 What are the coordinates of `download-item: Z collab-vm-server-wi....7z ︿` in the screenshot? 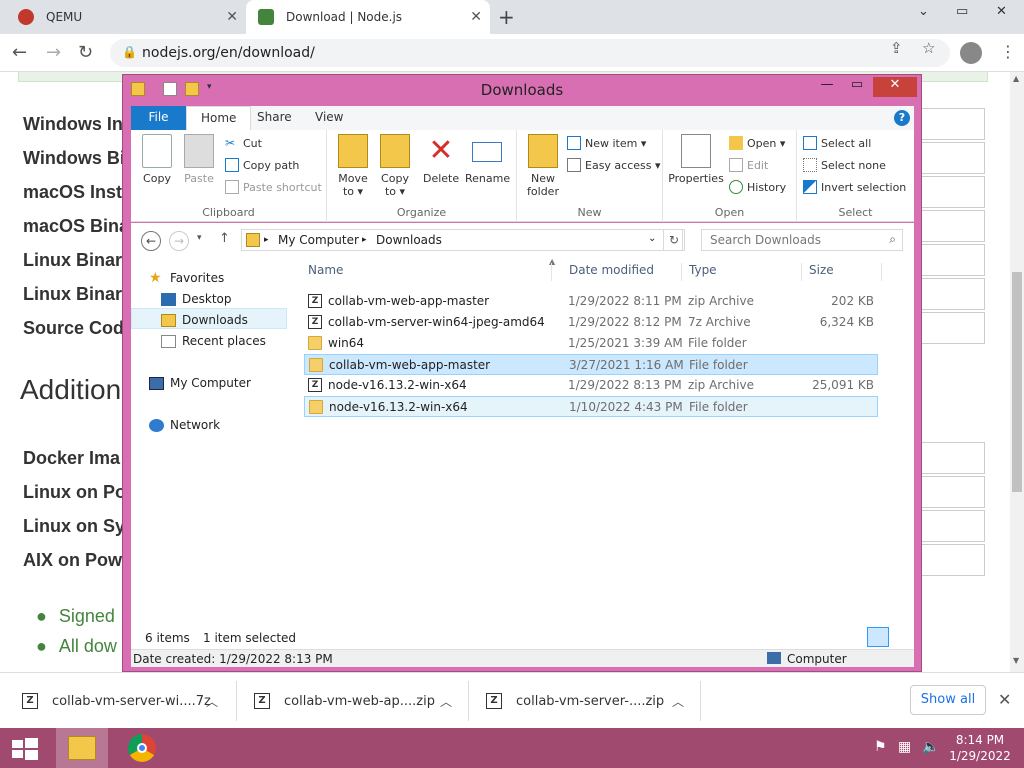 It's located at (127, 701).